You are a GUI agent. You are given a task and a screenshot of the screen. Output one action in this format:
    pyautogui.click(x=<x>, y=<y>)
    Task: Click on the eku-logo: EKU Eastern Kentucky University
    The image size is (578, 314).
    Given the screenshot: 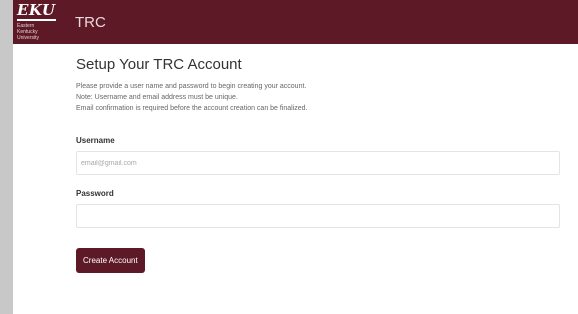 What is the action you would take?
    pyautogui.click(x=37, y=22)
    